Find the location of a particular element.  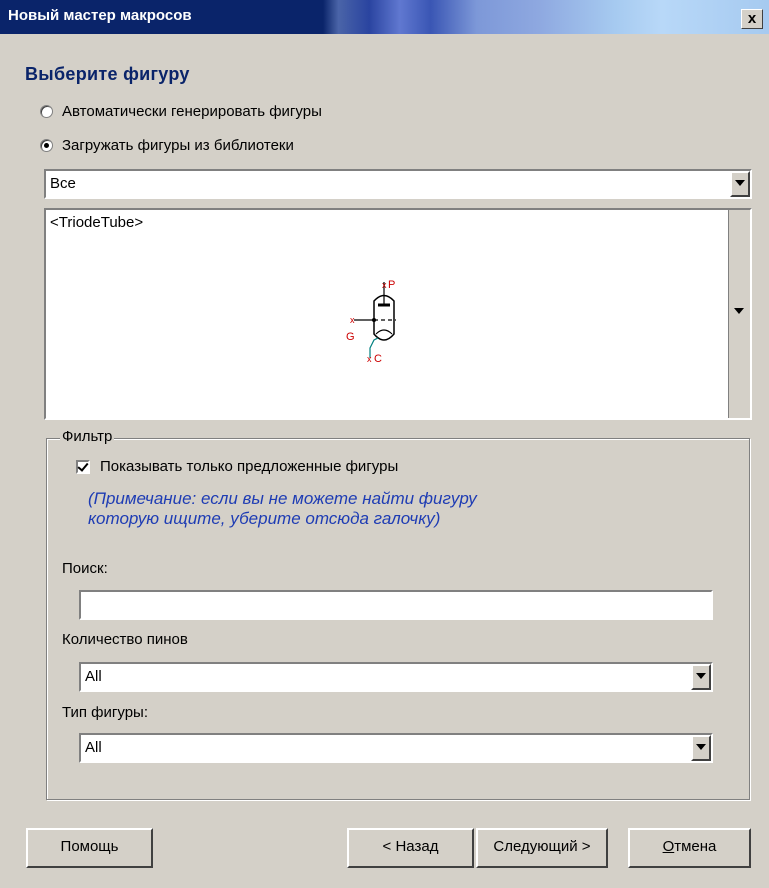

radio-auto-generate: Автоматически генерировать фигуры is located at coordinates (181, 111).